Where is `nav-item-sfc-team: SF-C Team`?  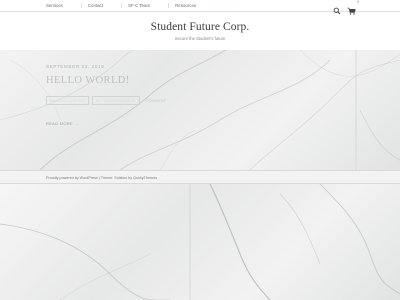 nav-item-sfc-team: SF-C Team is located at coordinates (135, 5).